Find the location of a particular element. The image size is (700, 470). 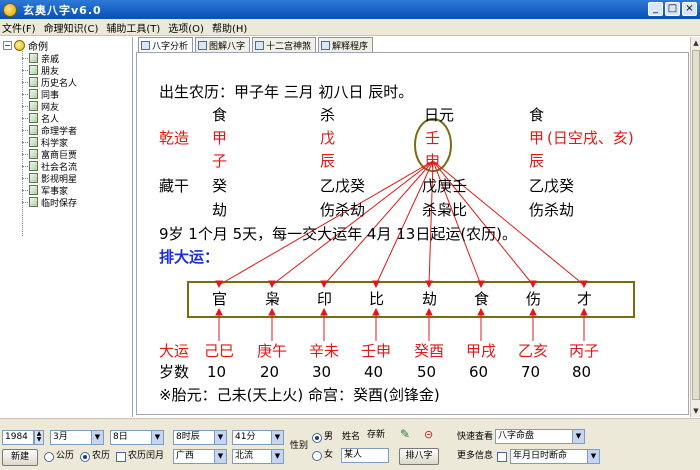

hidden-god-day: 杀枭比 is located at coordinates (445, 210).